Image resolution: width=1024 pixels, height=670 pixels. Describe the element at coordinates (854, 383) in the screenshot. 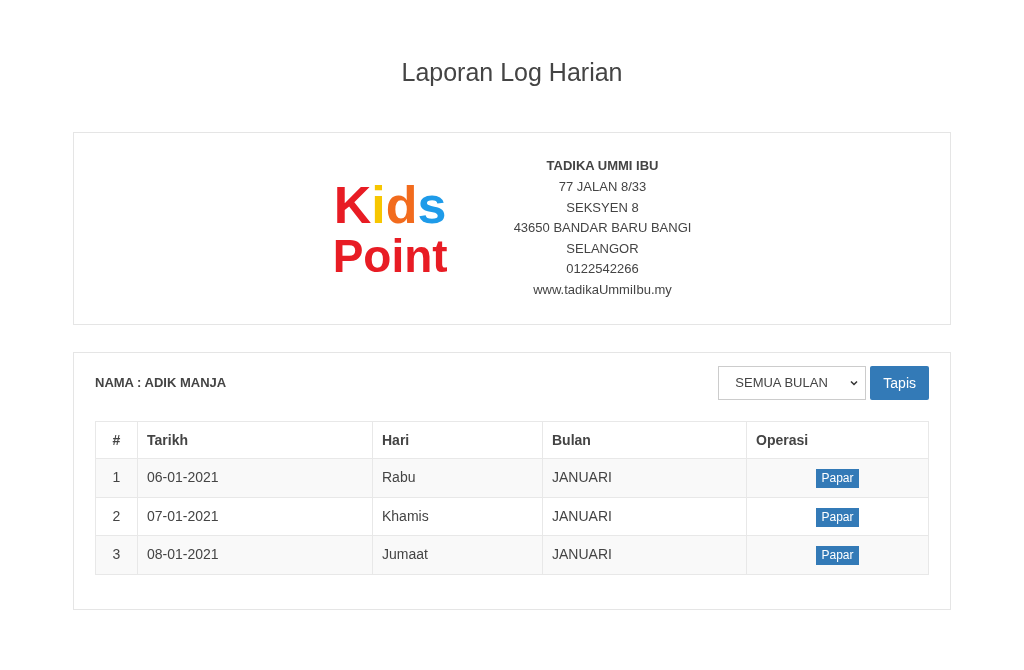

I see `chevron-down-icon` at that location.